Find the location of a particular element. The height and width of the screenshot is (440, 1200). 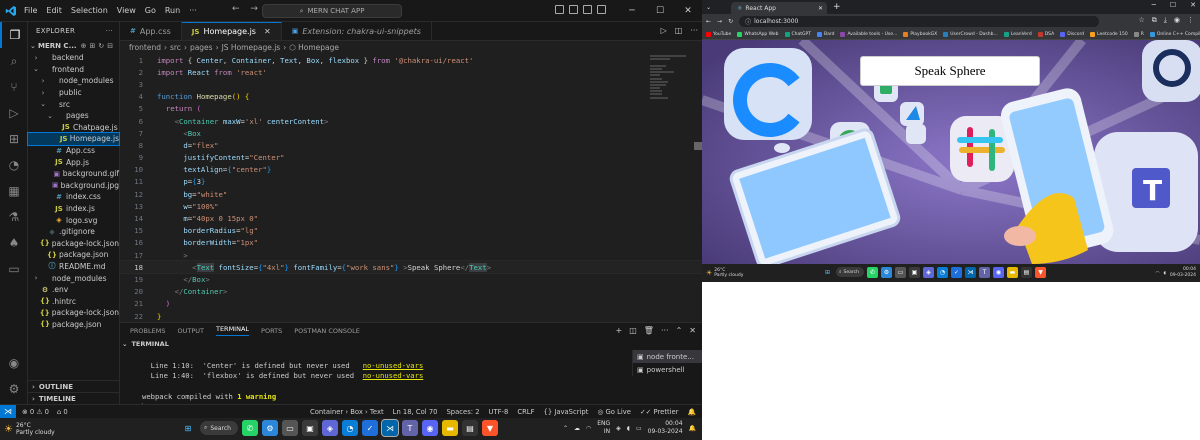

new-tab-icon: + is located at coordinates (837, 7).